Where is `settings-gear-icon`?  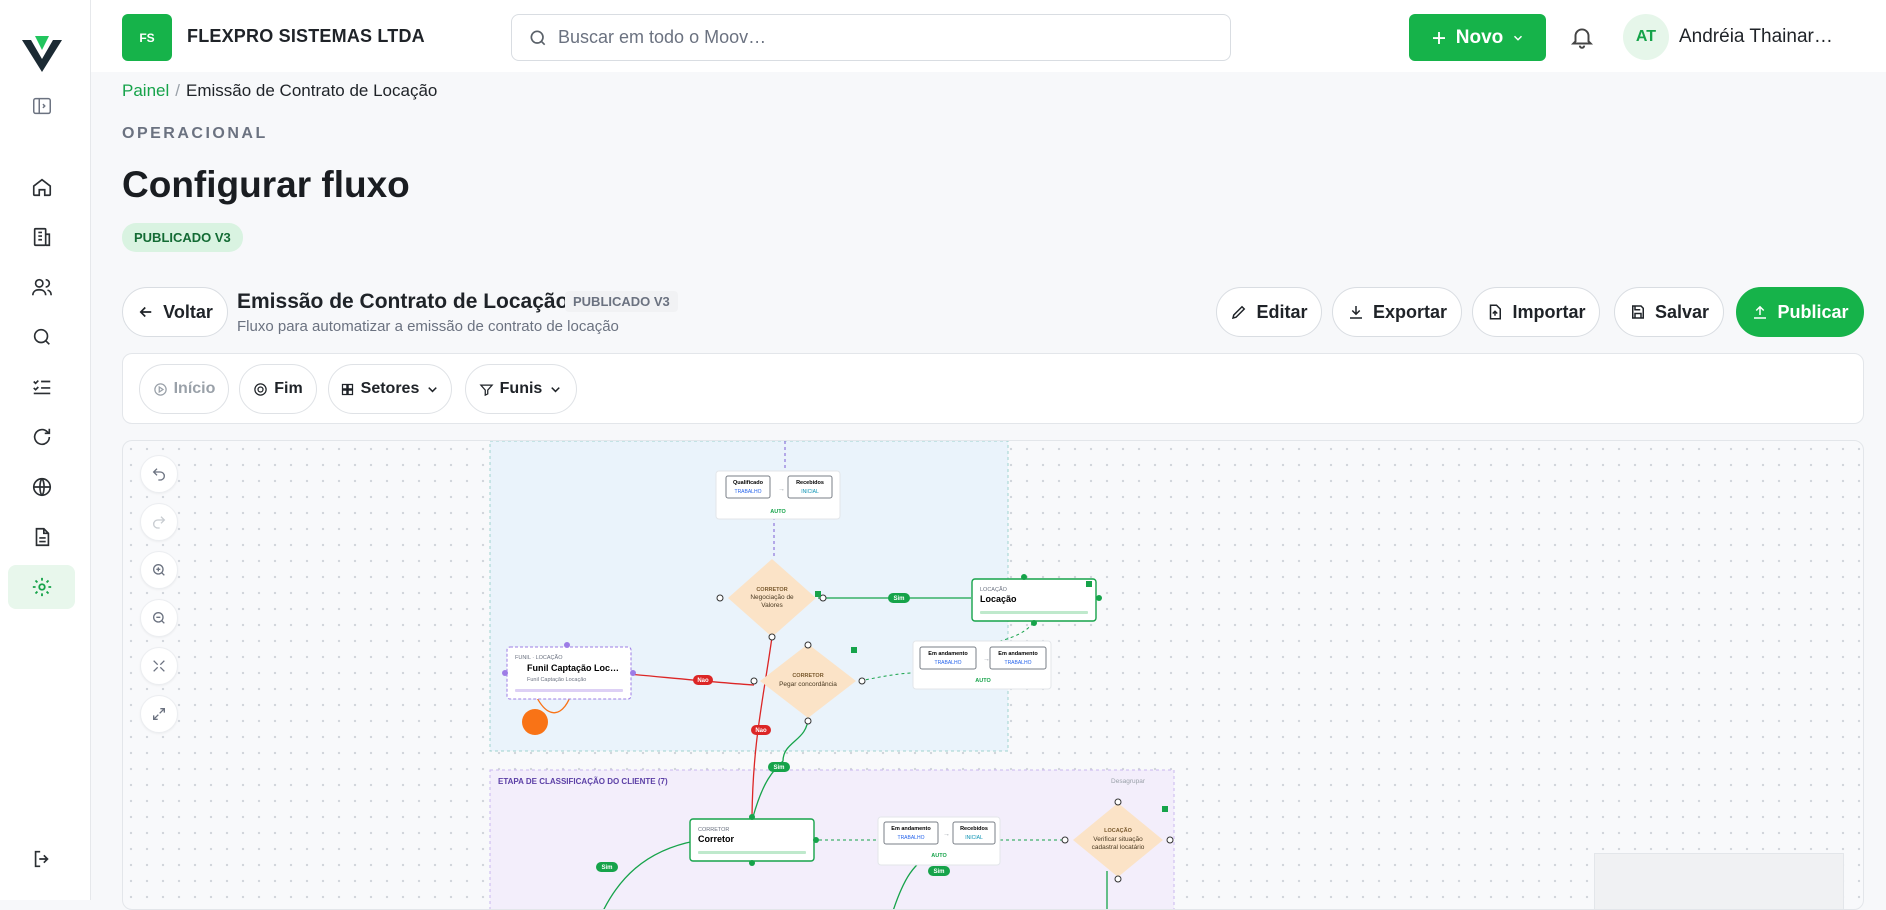 settings-gear-icon is located at coordinates (41, 587).